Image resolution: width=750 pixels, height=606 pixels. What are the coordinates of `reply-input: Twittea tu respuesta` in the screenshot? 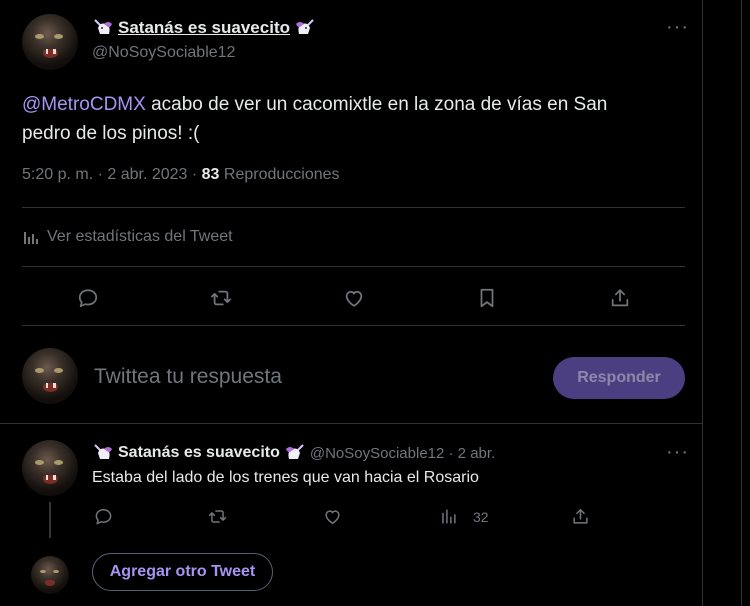 It's located at (188, 377).